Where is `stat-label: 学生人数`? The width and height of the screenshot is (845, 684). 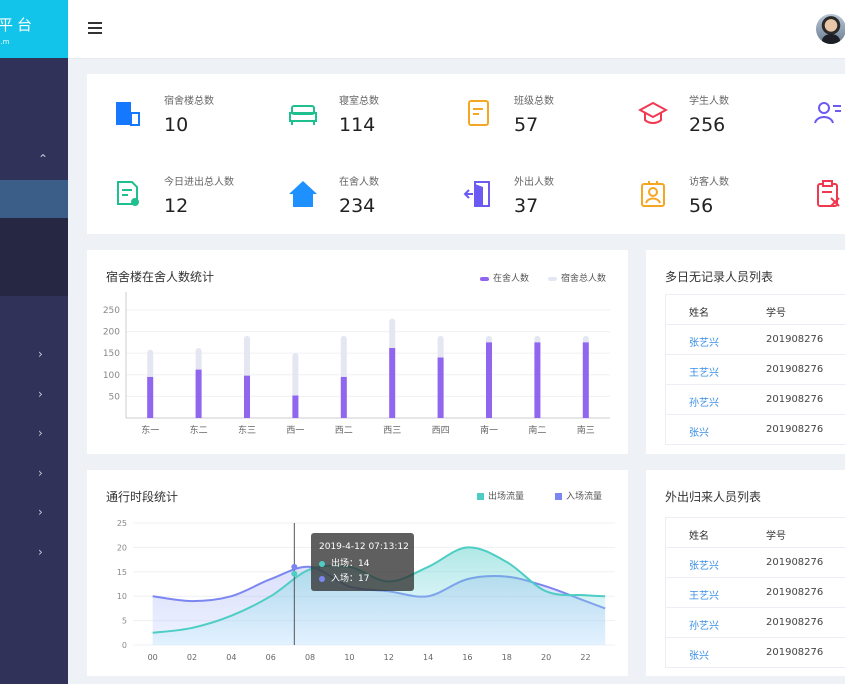
stat-label: 学生人数 is located at coordinates (709, 101).